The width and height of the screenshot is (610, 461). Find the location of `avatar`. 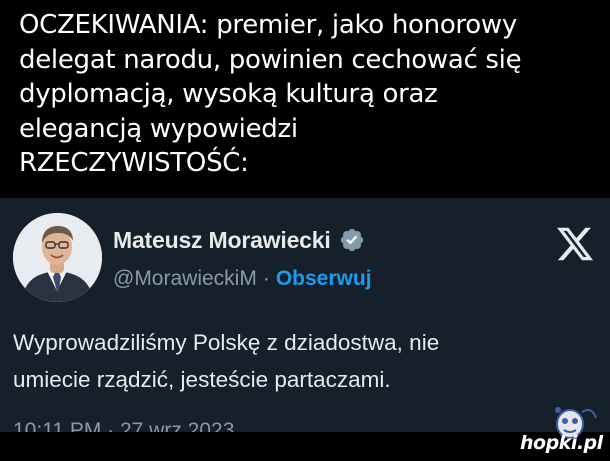

avatar is located at coordinates (57, 257).